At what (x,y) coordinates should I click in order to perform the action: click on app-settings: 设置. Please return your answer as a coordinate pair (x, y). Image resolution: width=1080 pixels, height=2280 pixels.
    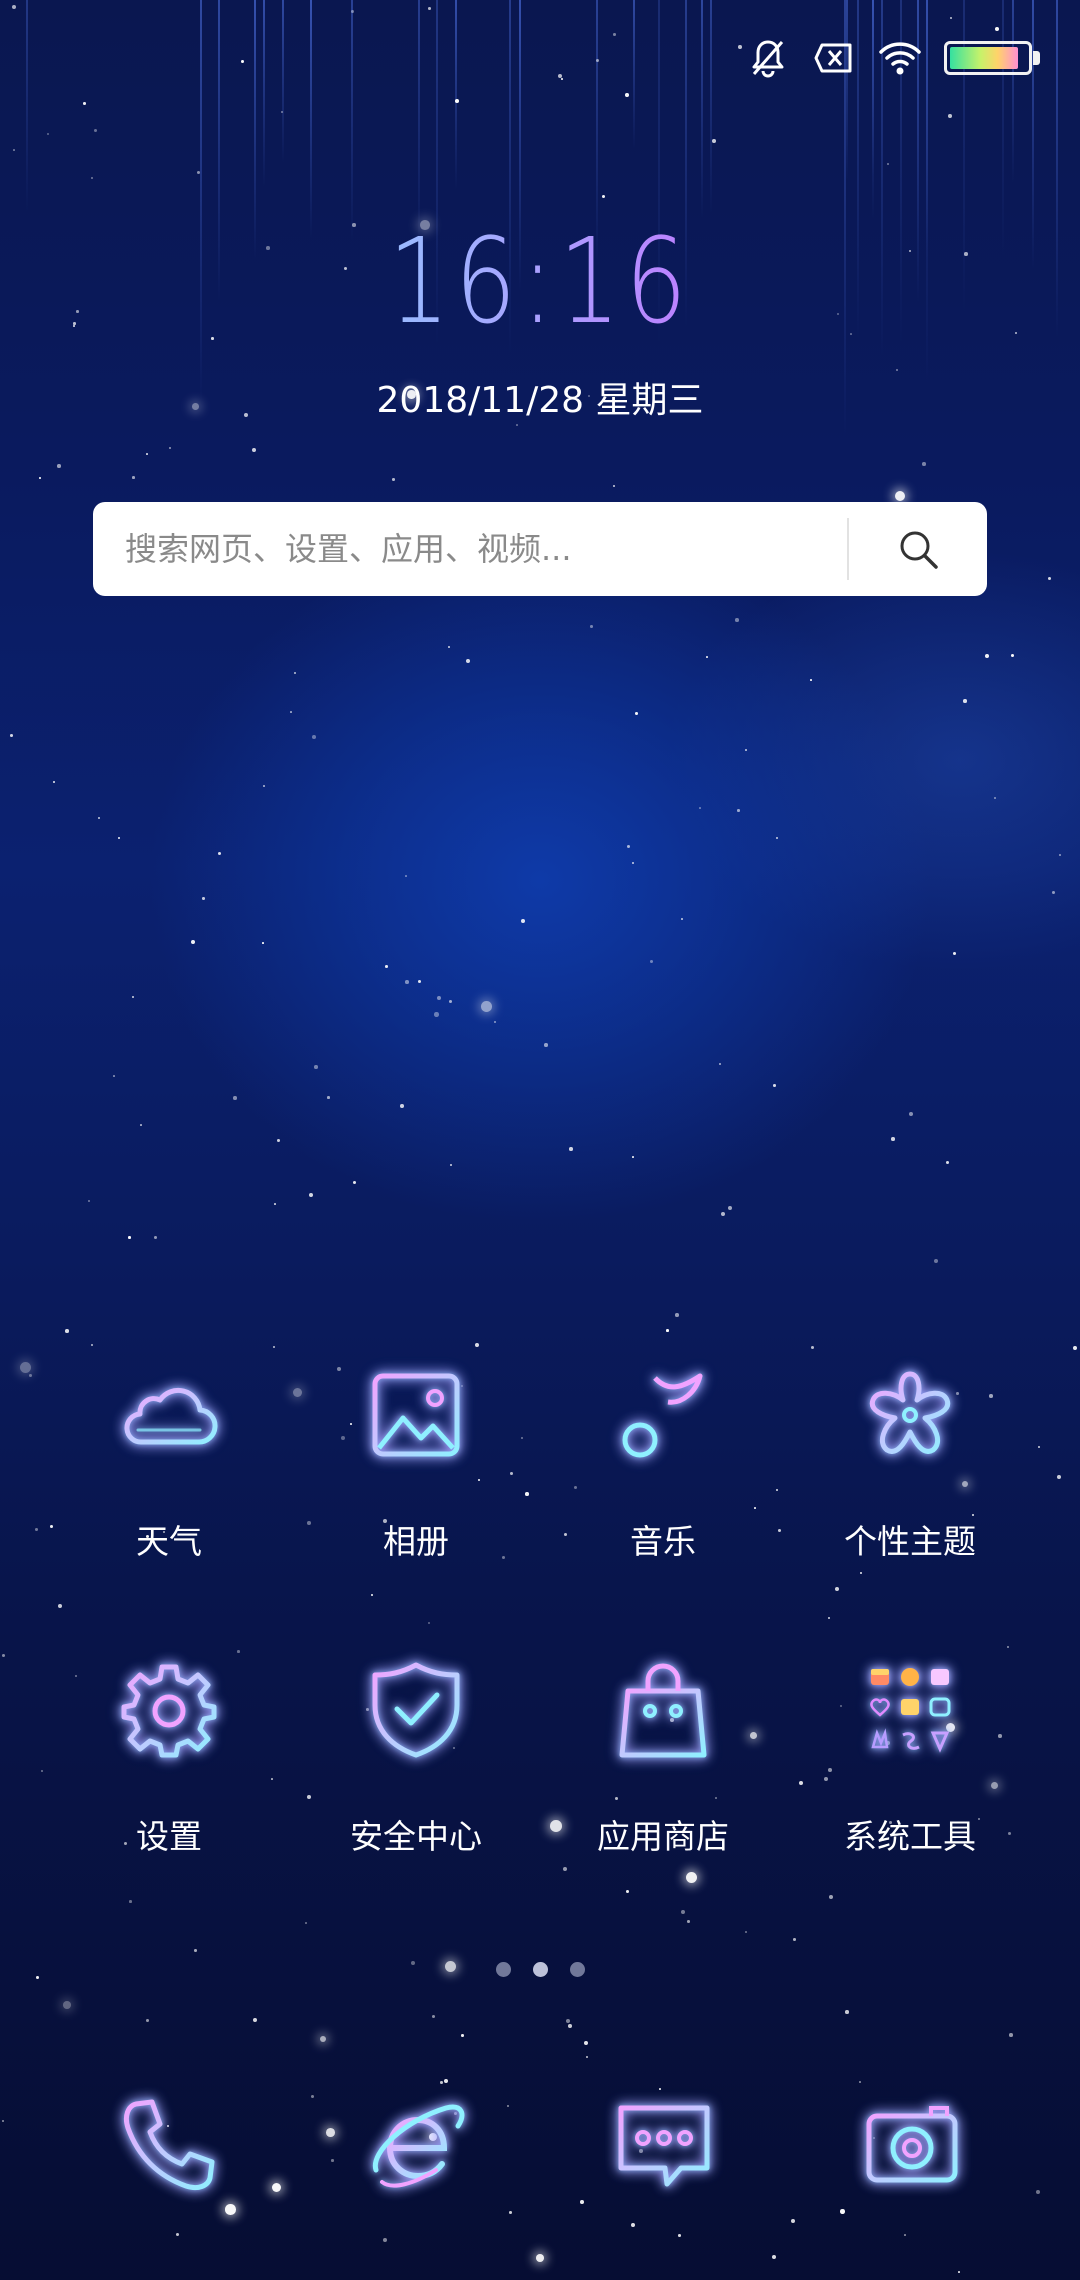
    Looking at the image, I should click on (169, 1765).